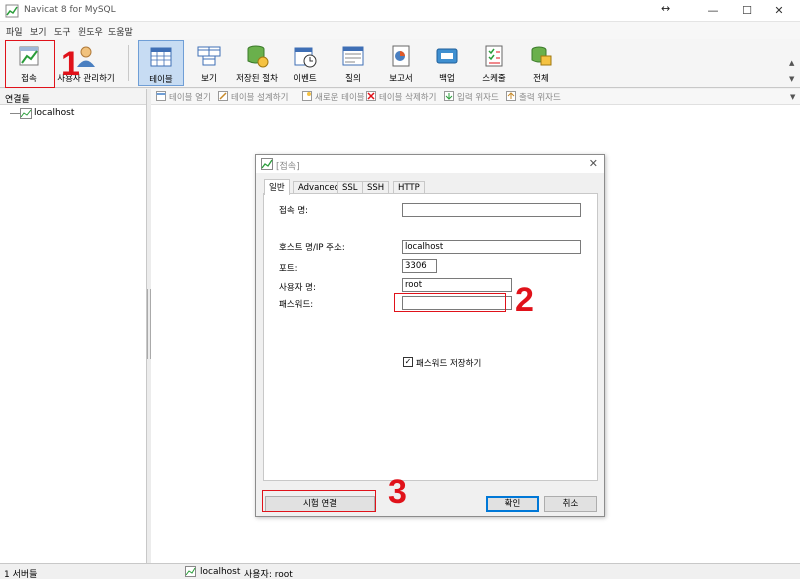 The height and width of the screenshot is (579, 800). Describe the element at coordinates (511, 96) in the screenshot. I see `export-wizard-icon` at that location.